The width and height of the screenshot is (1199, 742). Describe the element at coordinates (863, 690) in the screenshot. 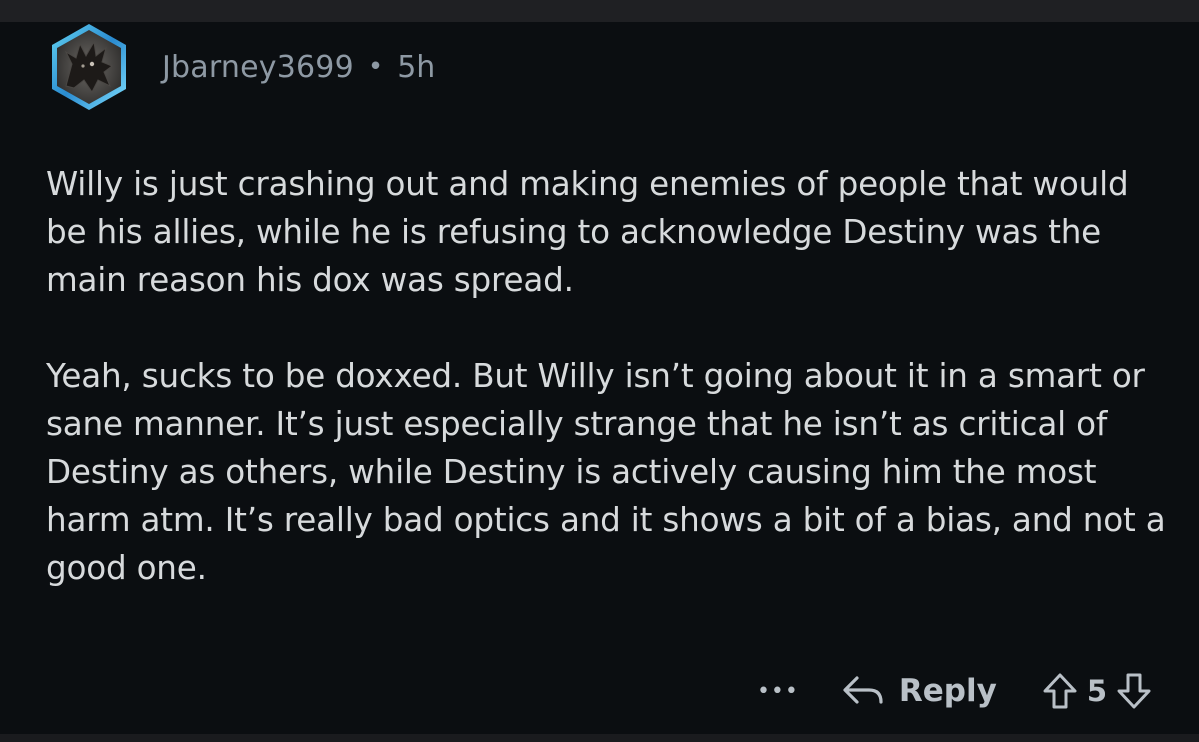

I see `reply-arrow-icon` at that location.